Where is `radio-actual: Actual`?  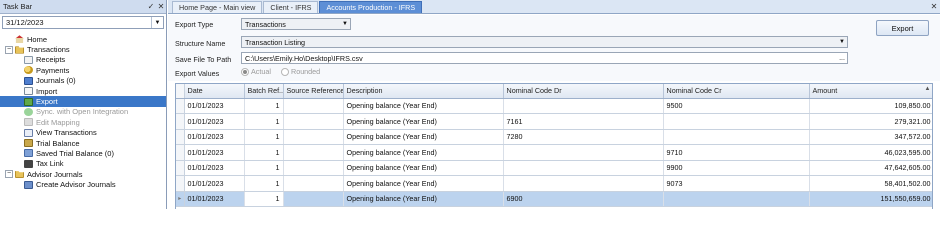
radio-actual: Actual is located at coordinates (256, 71).